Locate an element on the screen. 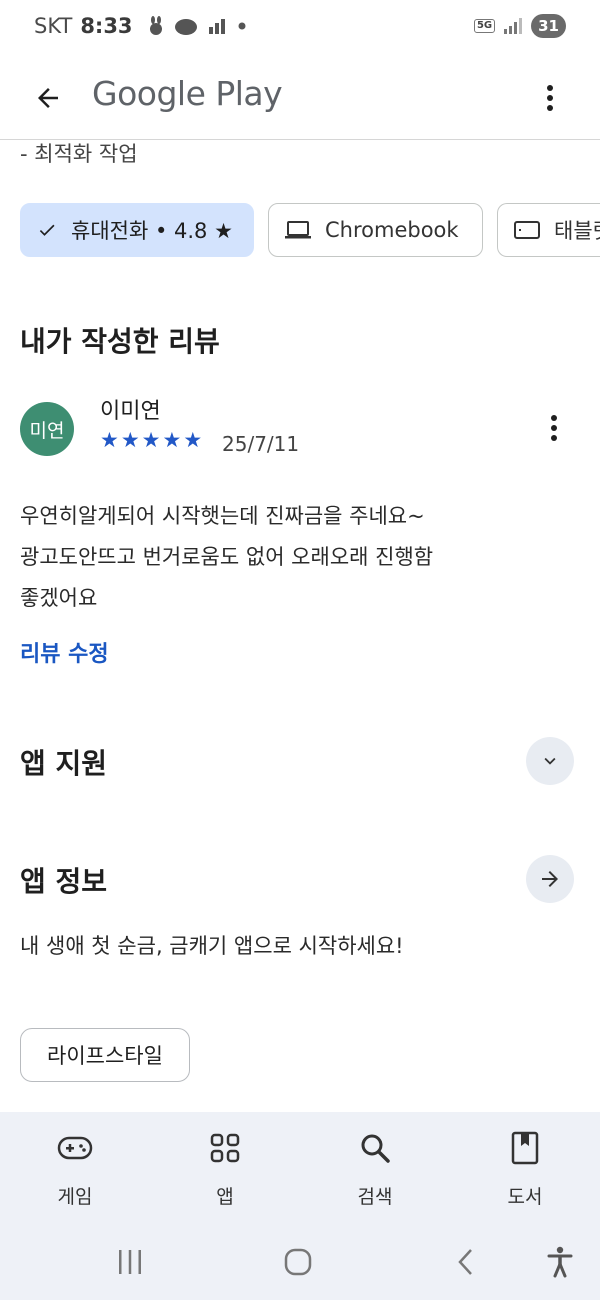 This screenshot has width=600, height=1300. book-icon is located at coordinates (525, 1148).